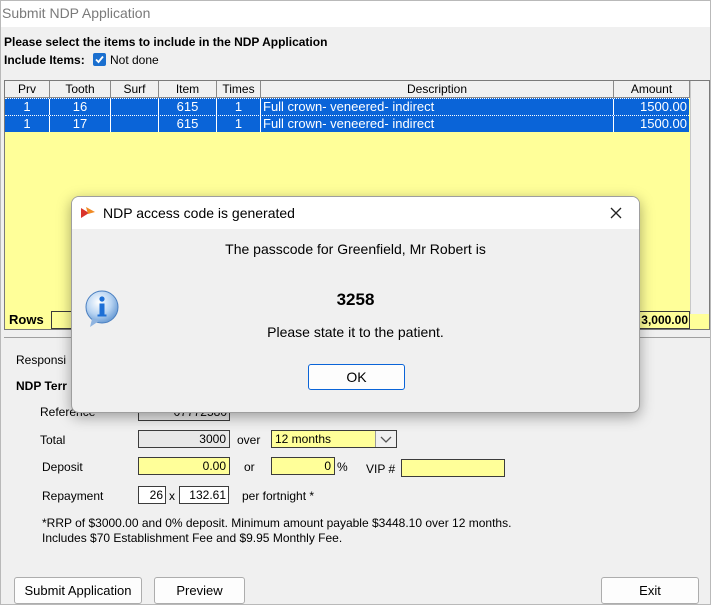 The height and width of the screenshot is (605, 711). What do you see at coordinates (41, 386) in the screenshot?
I see `ndp-terms-heading: NDP Terr` at bounding box center [41, 386].